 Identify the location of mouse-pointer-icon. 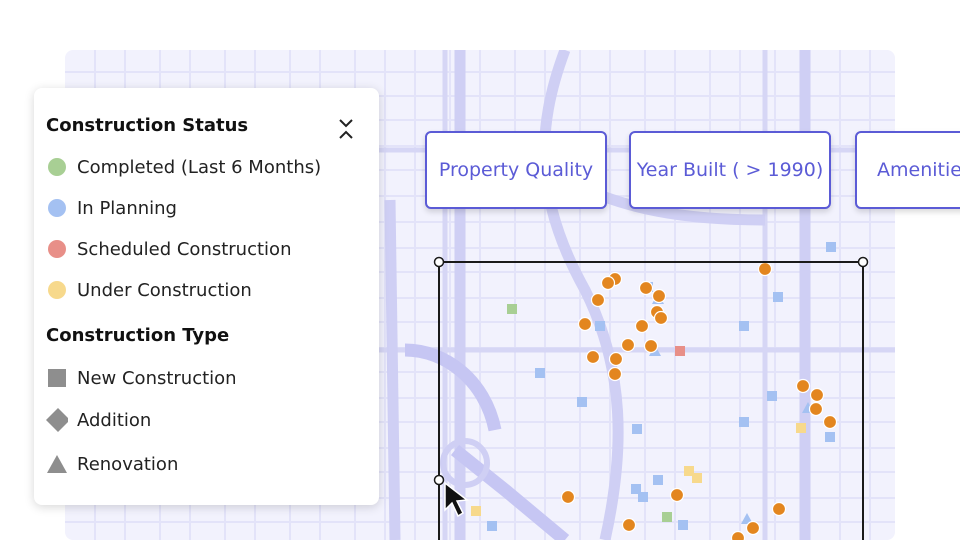
(456, 499).